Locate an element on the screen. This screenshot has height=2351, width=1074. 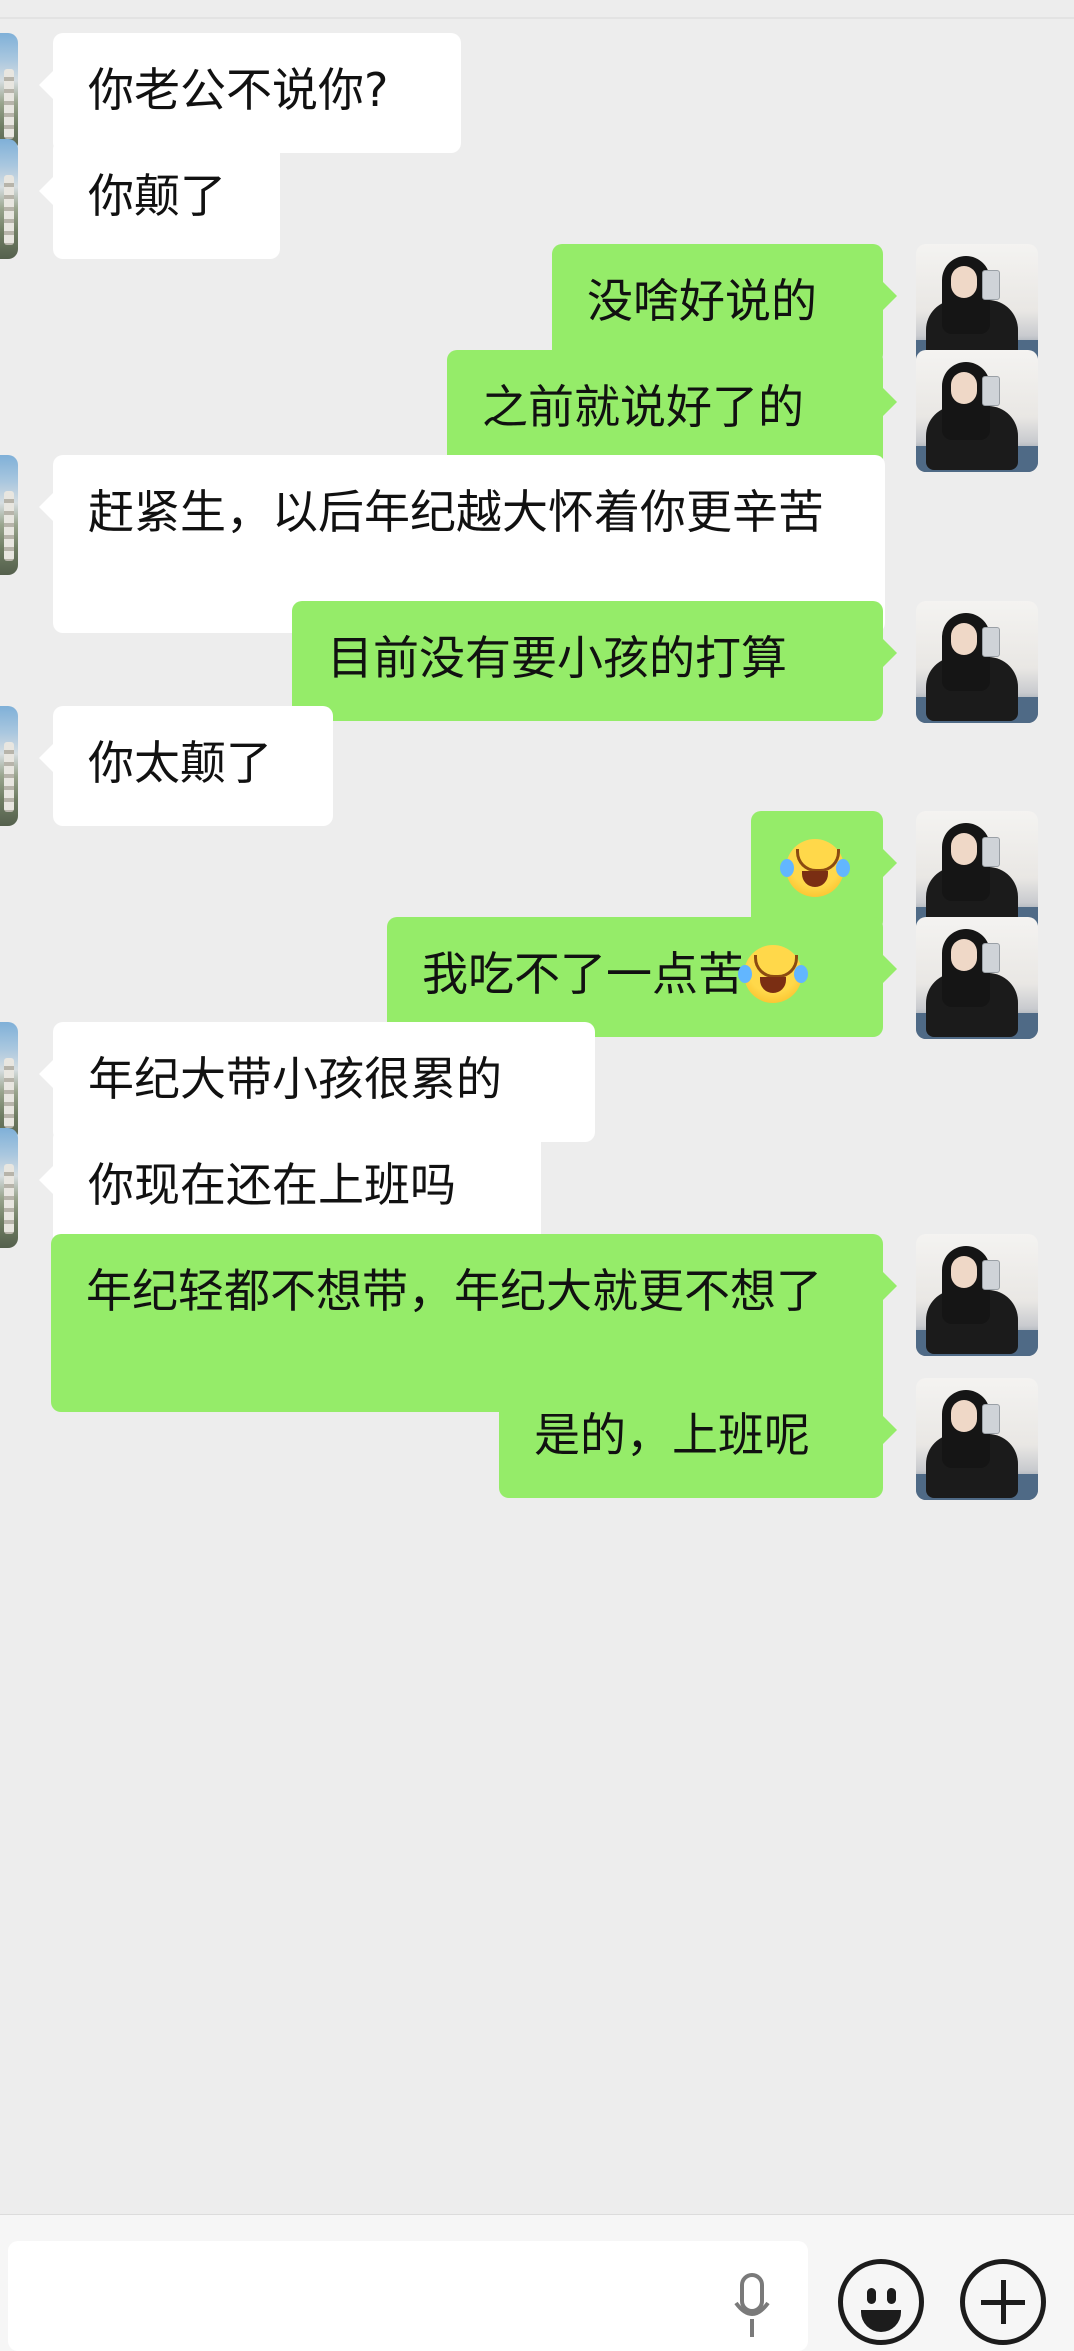
plus-icon is located at coordinates (1003, 2302).